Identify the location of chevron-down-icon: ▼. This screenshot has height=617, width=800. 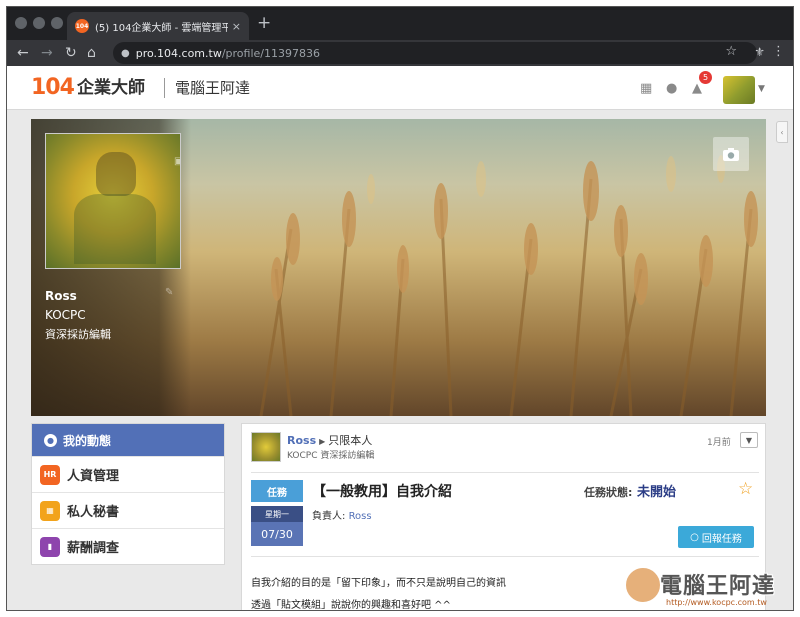
(761, 89).